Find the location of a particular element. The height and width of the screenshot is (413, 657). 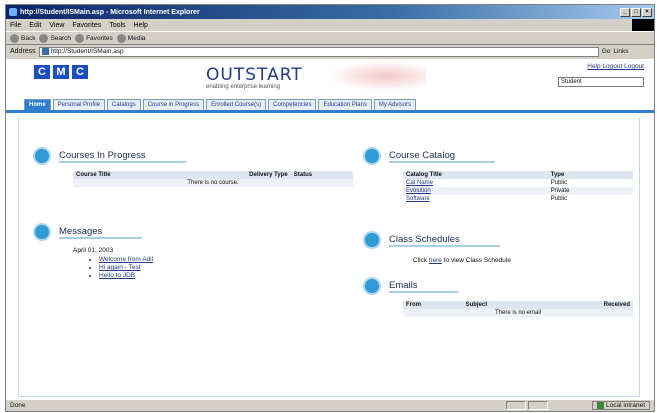

col-delivery-type: Delivery Type is located at coordinates (233, 175).